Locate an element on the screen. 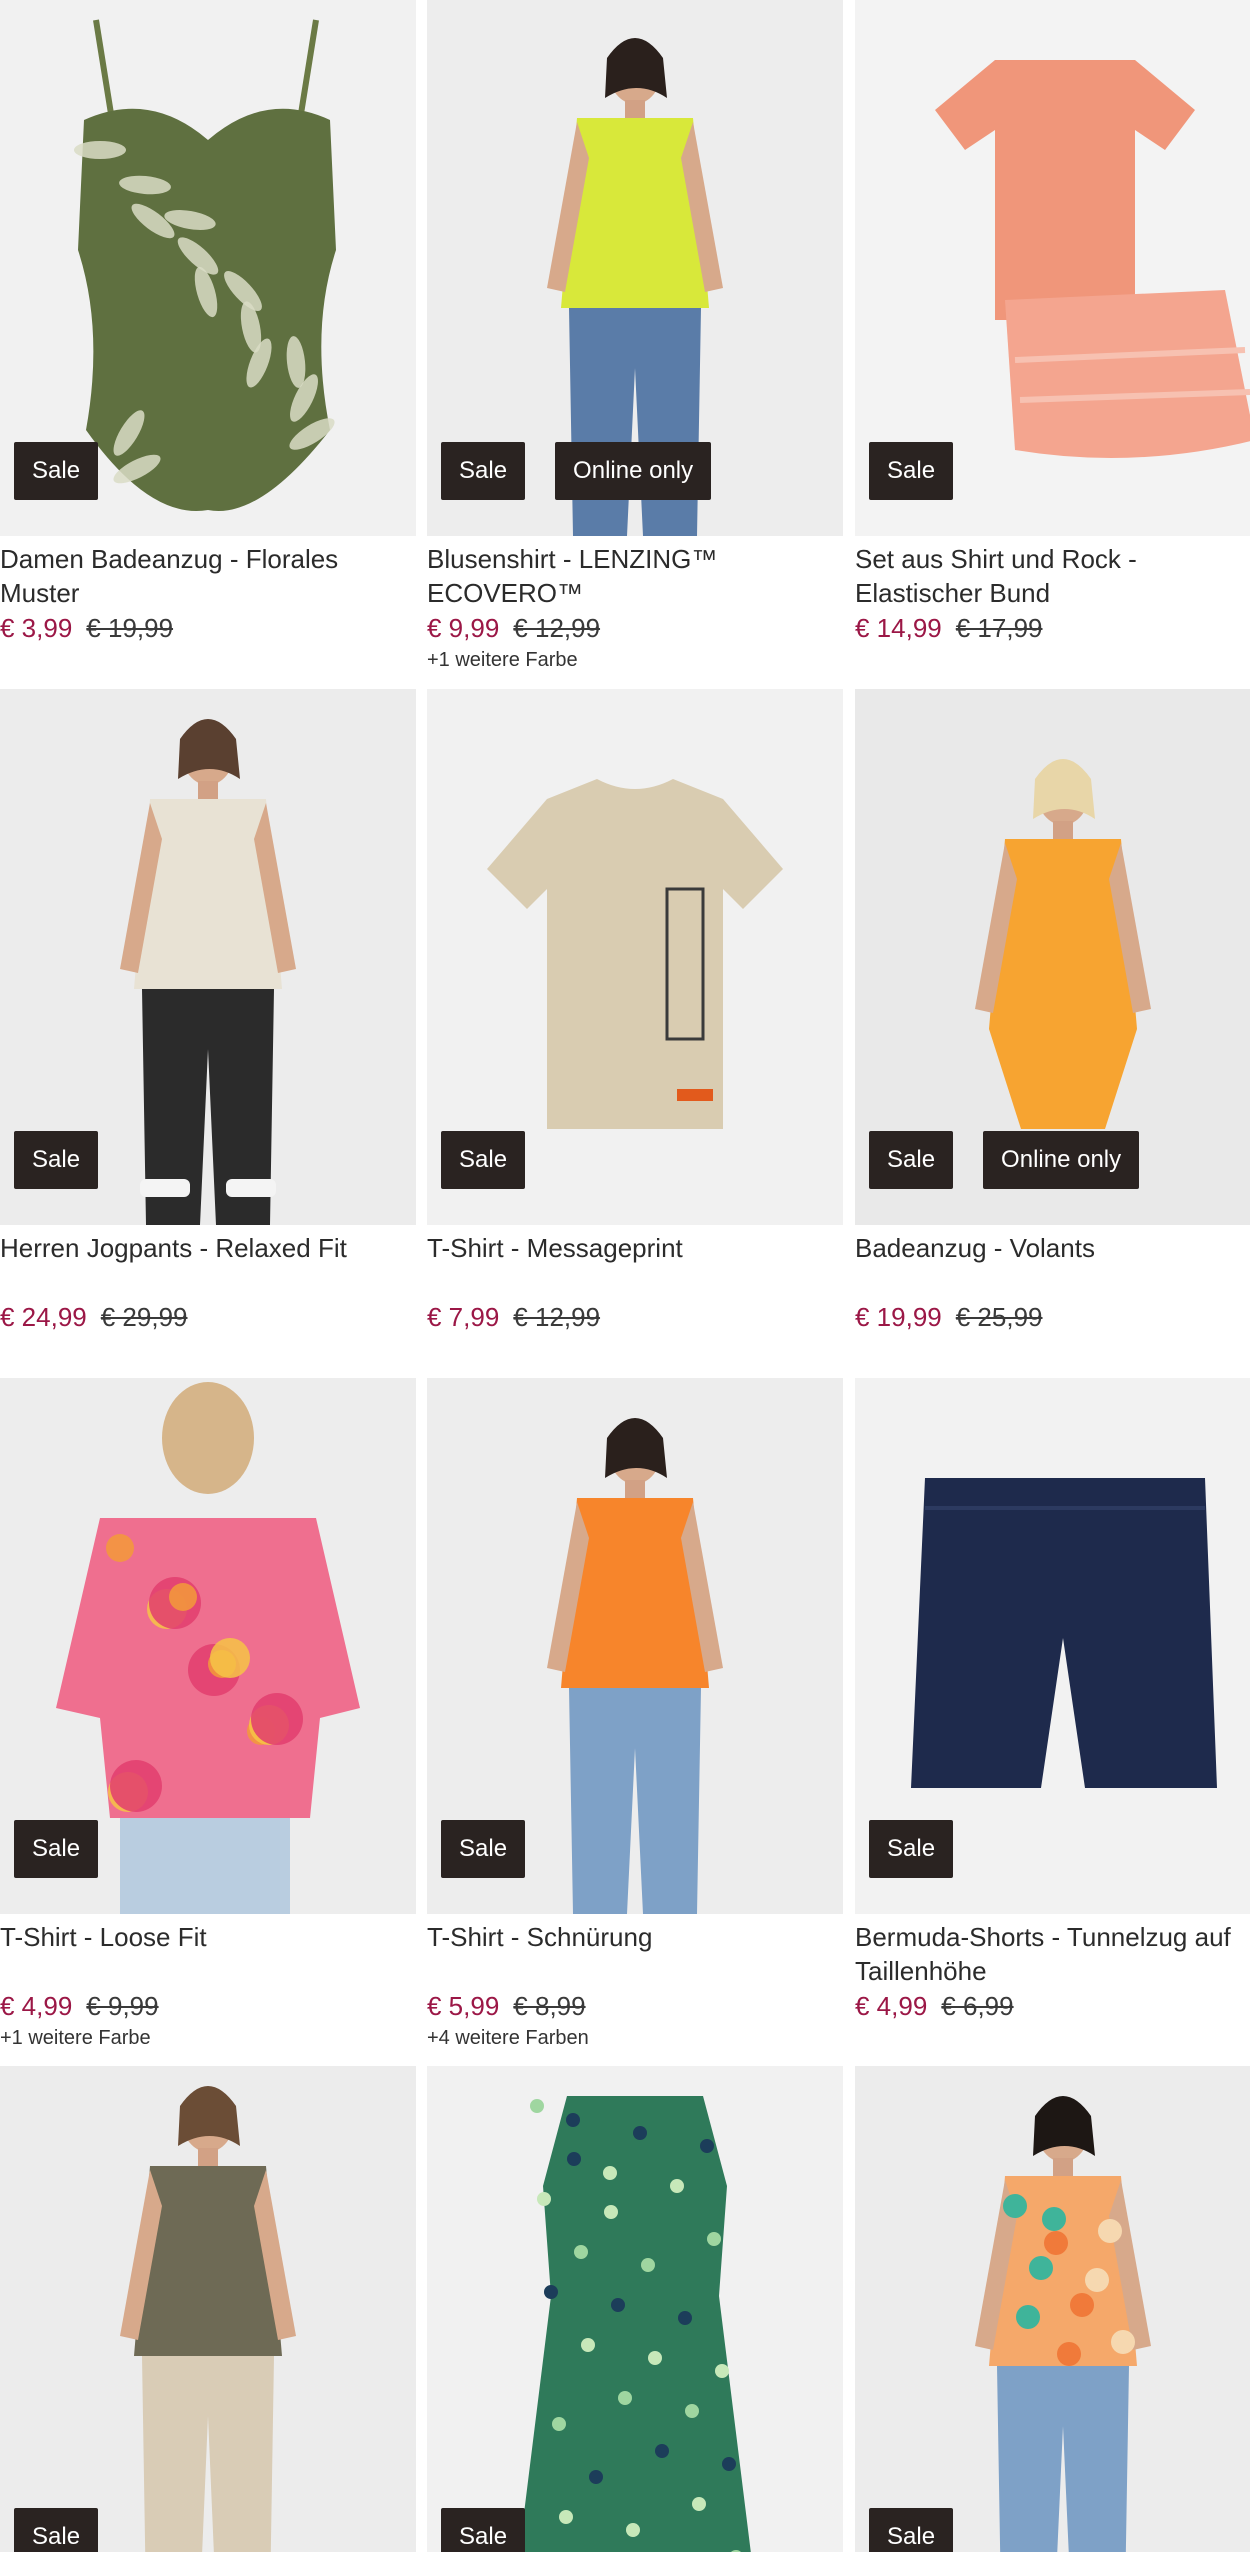 This screenshot has height=2552, width=1250. original-price: € 8,99 is located at coordinates (549, 2006).